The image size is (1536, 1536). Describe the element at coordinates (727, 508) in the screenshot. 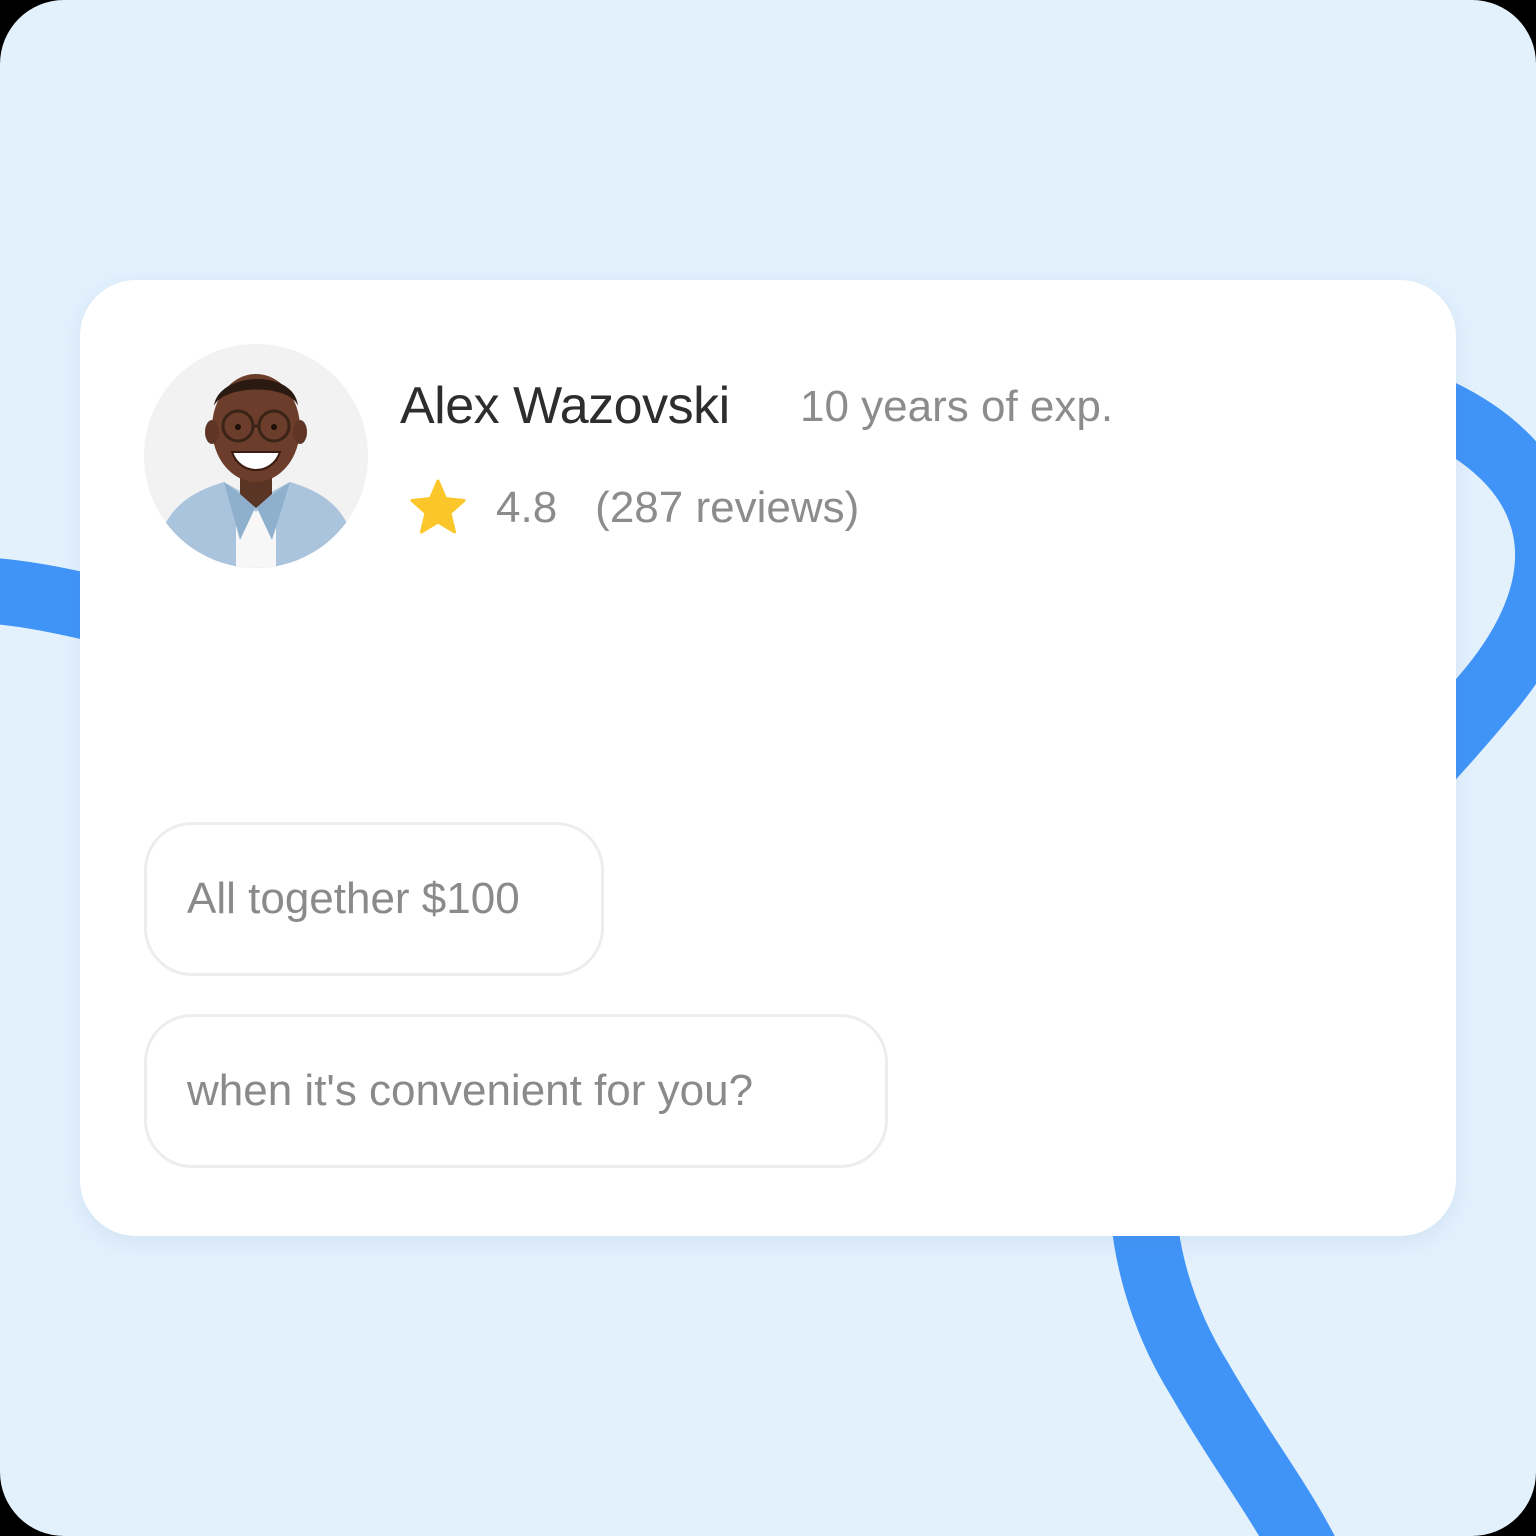

I see `review-count: (287 reviews)` at that location.